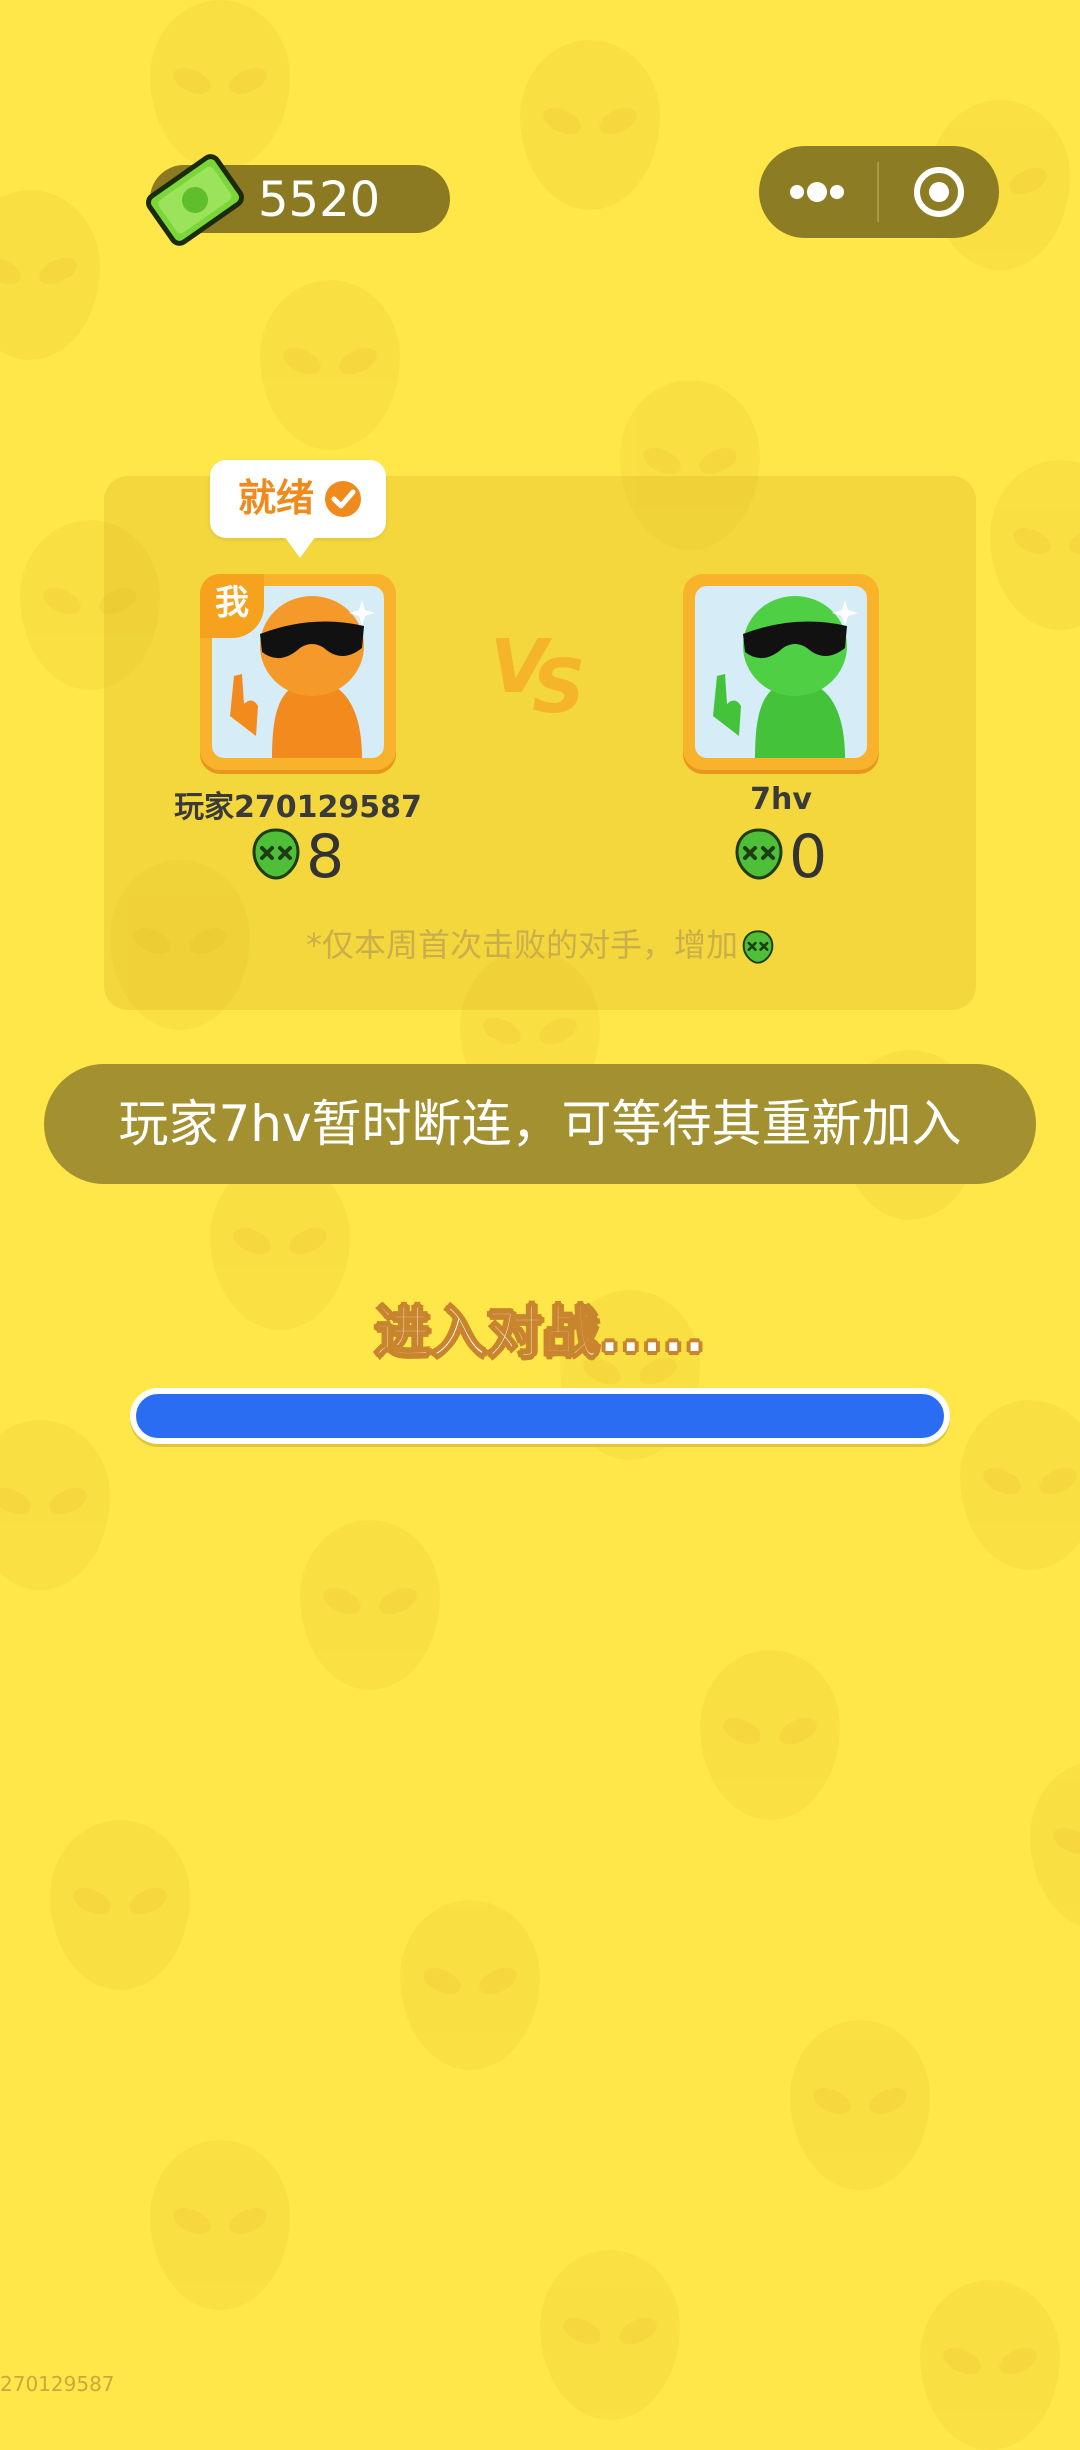 The height and width of the screenshot is (2450, 1080). I want to click on loading-progress-bar, so click(540, 1416).